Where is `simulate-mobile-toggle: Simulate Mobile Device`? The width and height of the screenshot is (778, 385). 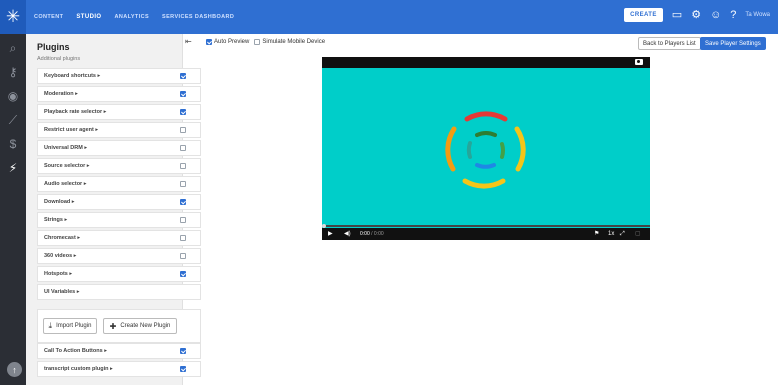
simulate-mobile-toggle: Simulate Mobile Device is located at coordinates (289, 42).